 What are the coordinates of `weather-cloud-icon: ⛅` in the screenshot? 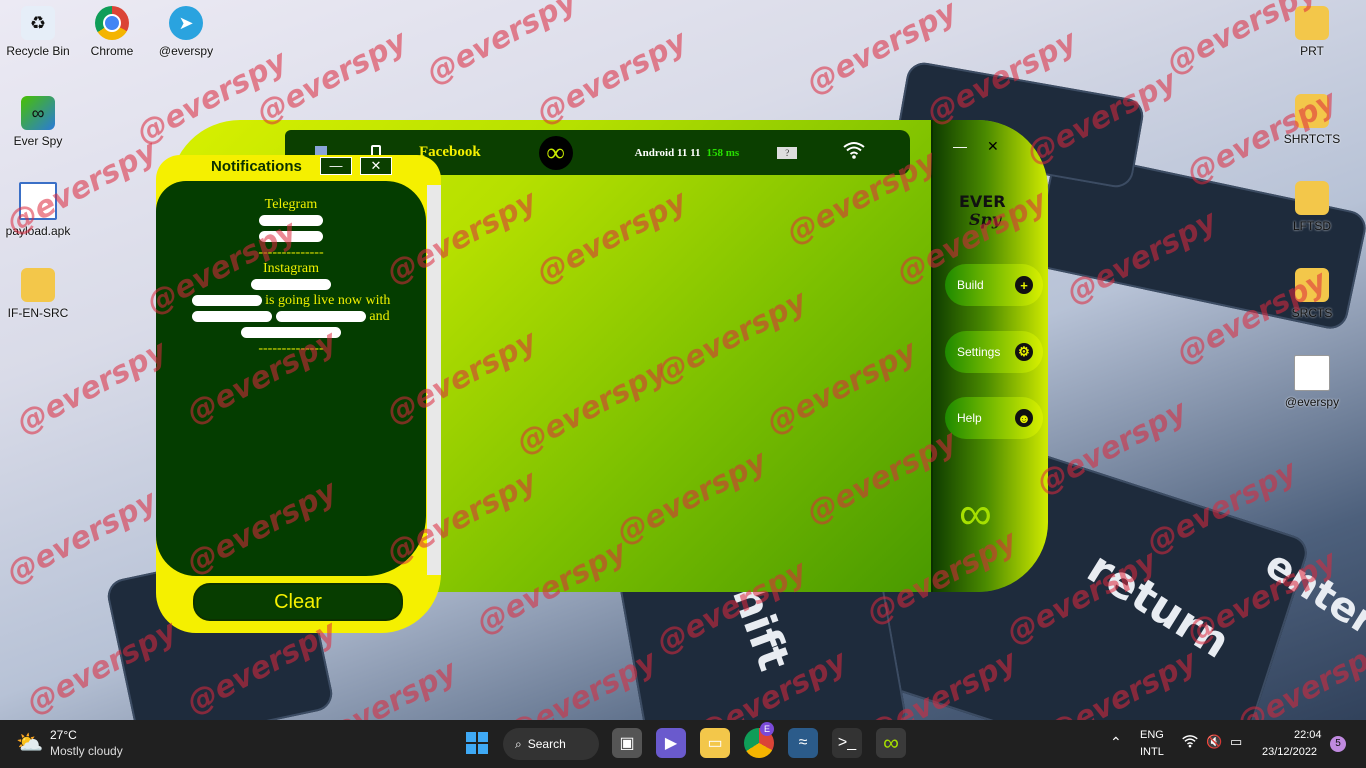 It's located at (29, 743).